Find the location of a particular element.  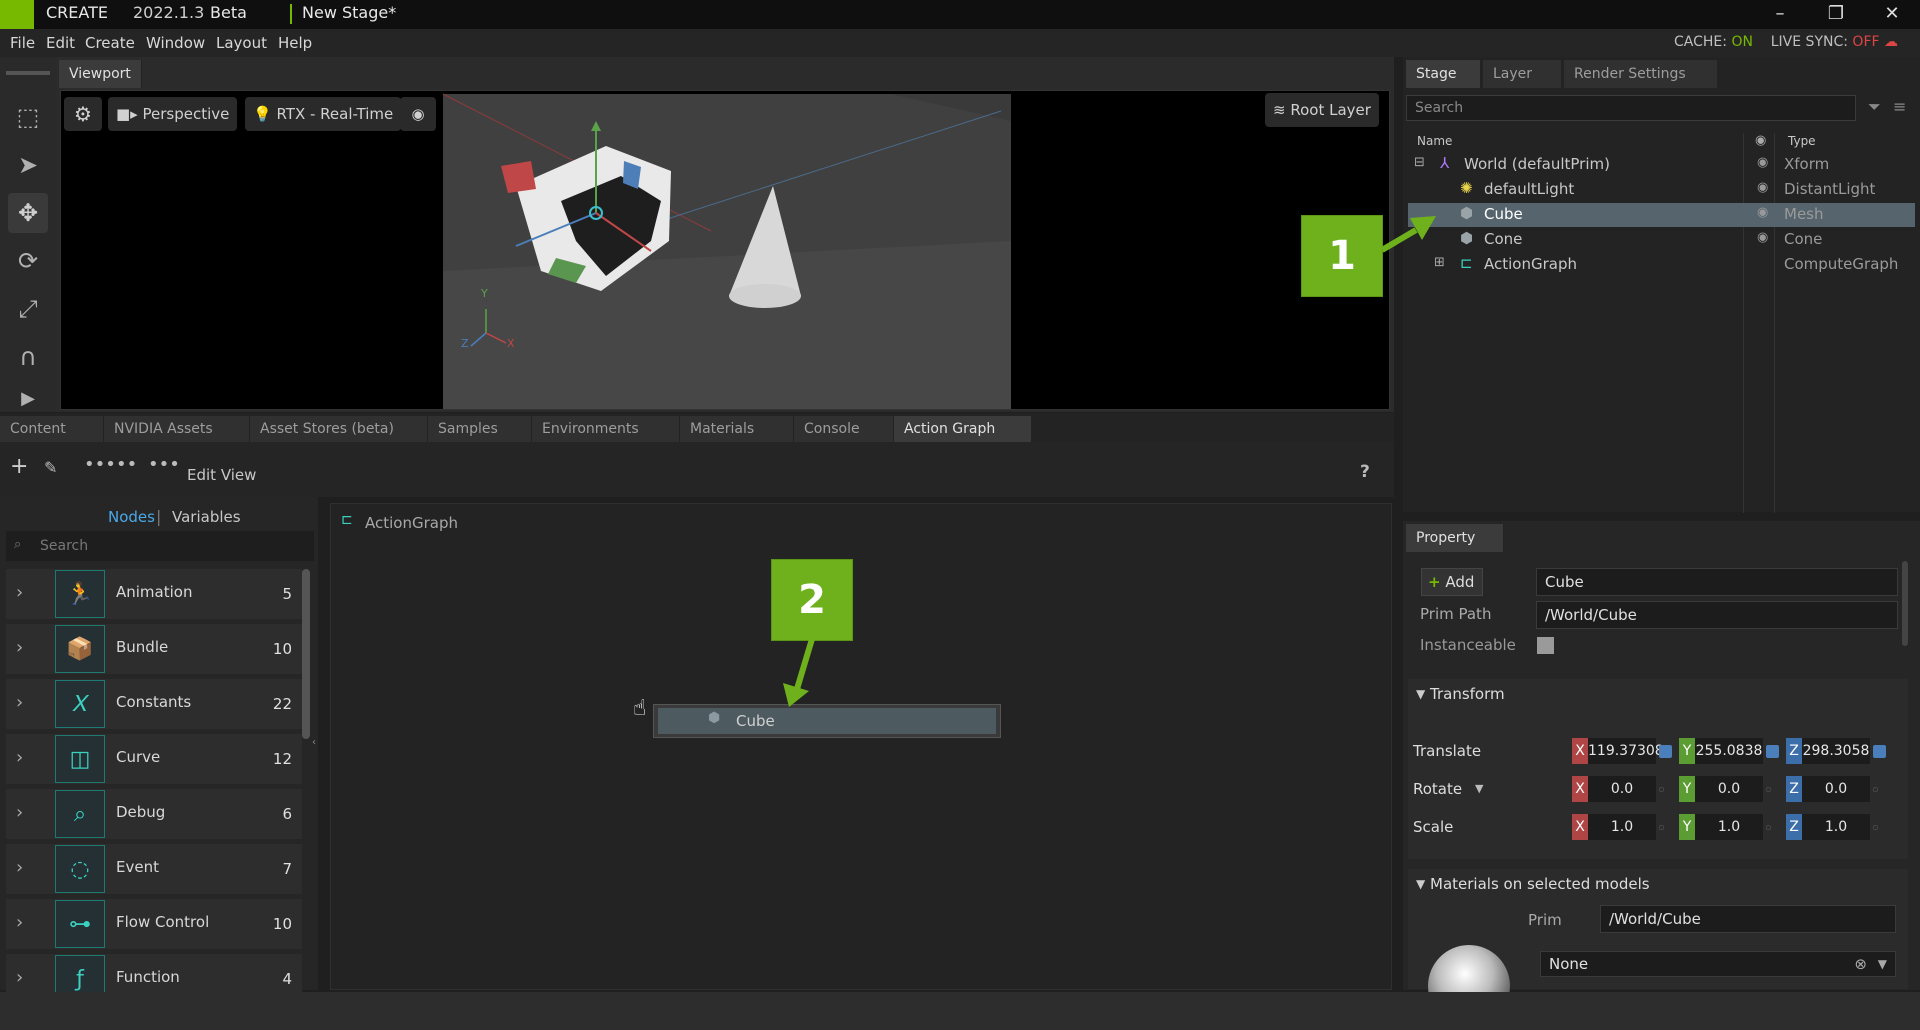

edit-pencil-icon: ✎ is located at coordinates (50, 467).